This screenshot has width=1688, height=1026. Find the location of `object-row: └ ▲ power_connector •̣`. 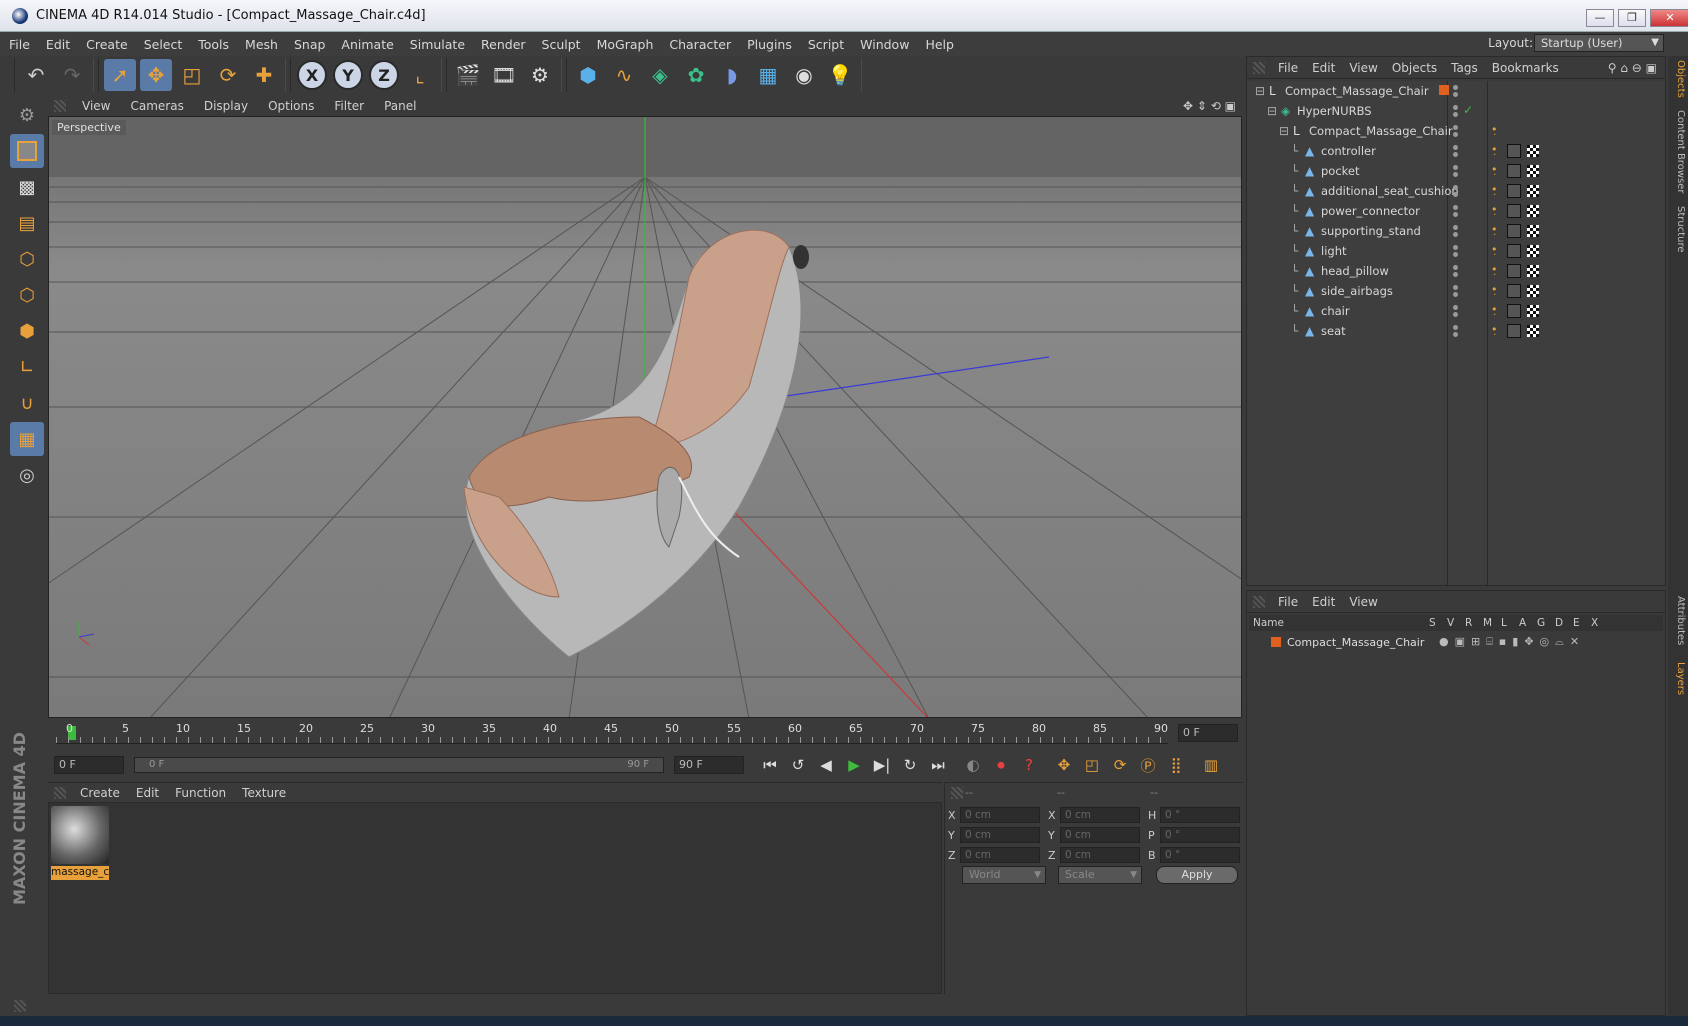

object-row: └ ▲ power_connector •̣ is located at coordinates (1456, 211).